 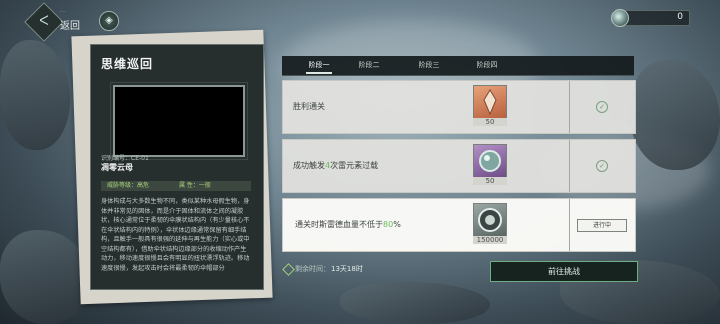 I want to click on enemy-id: 识别编号：CE-01, so click(x=125, y=158).